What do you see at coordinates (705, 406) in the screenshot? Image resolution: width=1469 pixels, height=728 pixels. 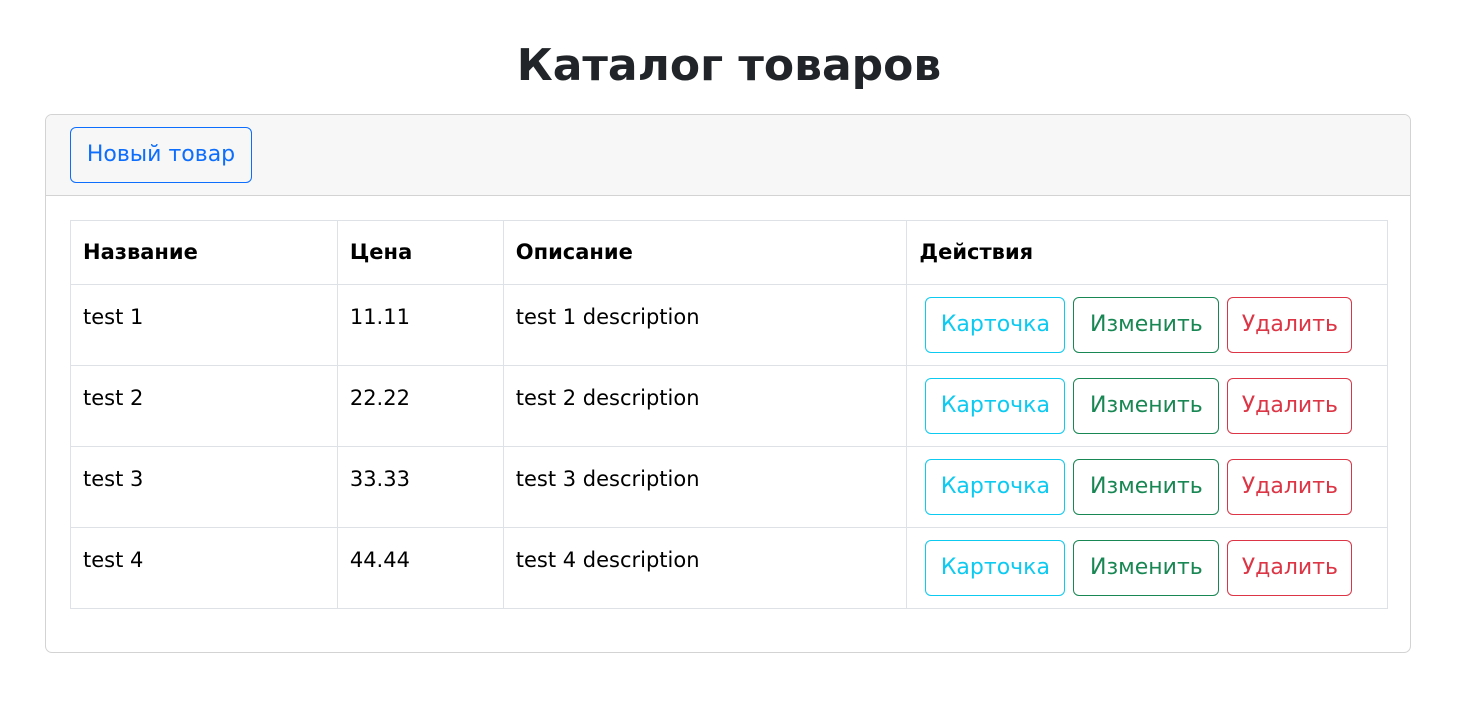 I see `cell-description: test 2 description` at bounding box center [705, 406].